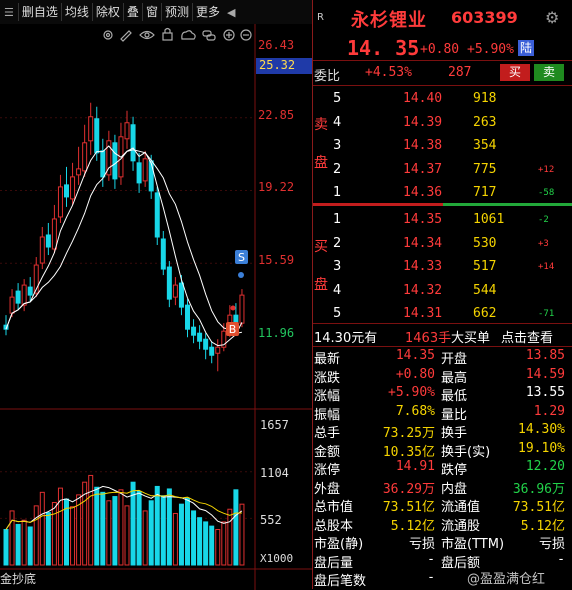  I want to click on stats-row: 市盈(静) 亏损 市盈(TTM) 亏损, so click(442, 542).